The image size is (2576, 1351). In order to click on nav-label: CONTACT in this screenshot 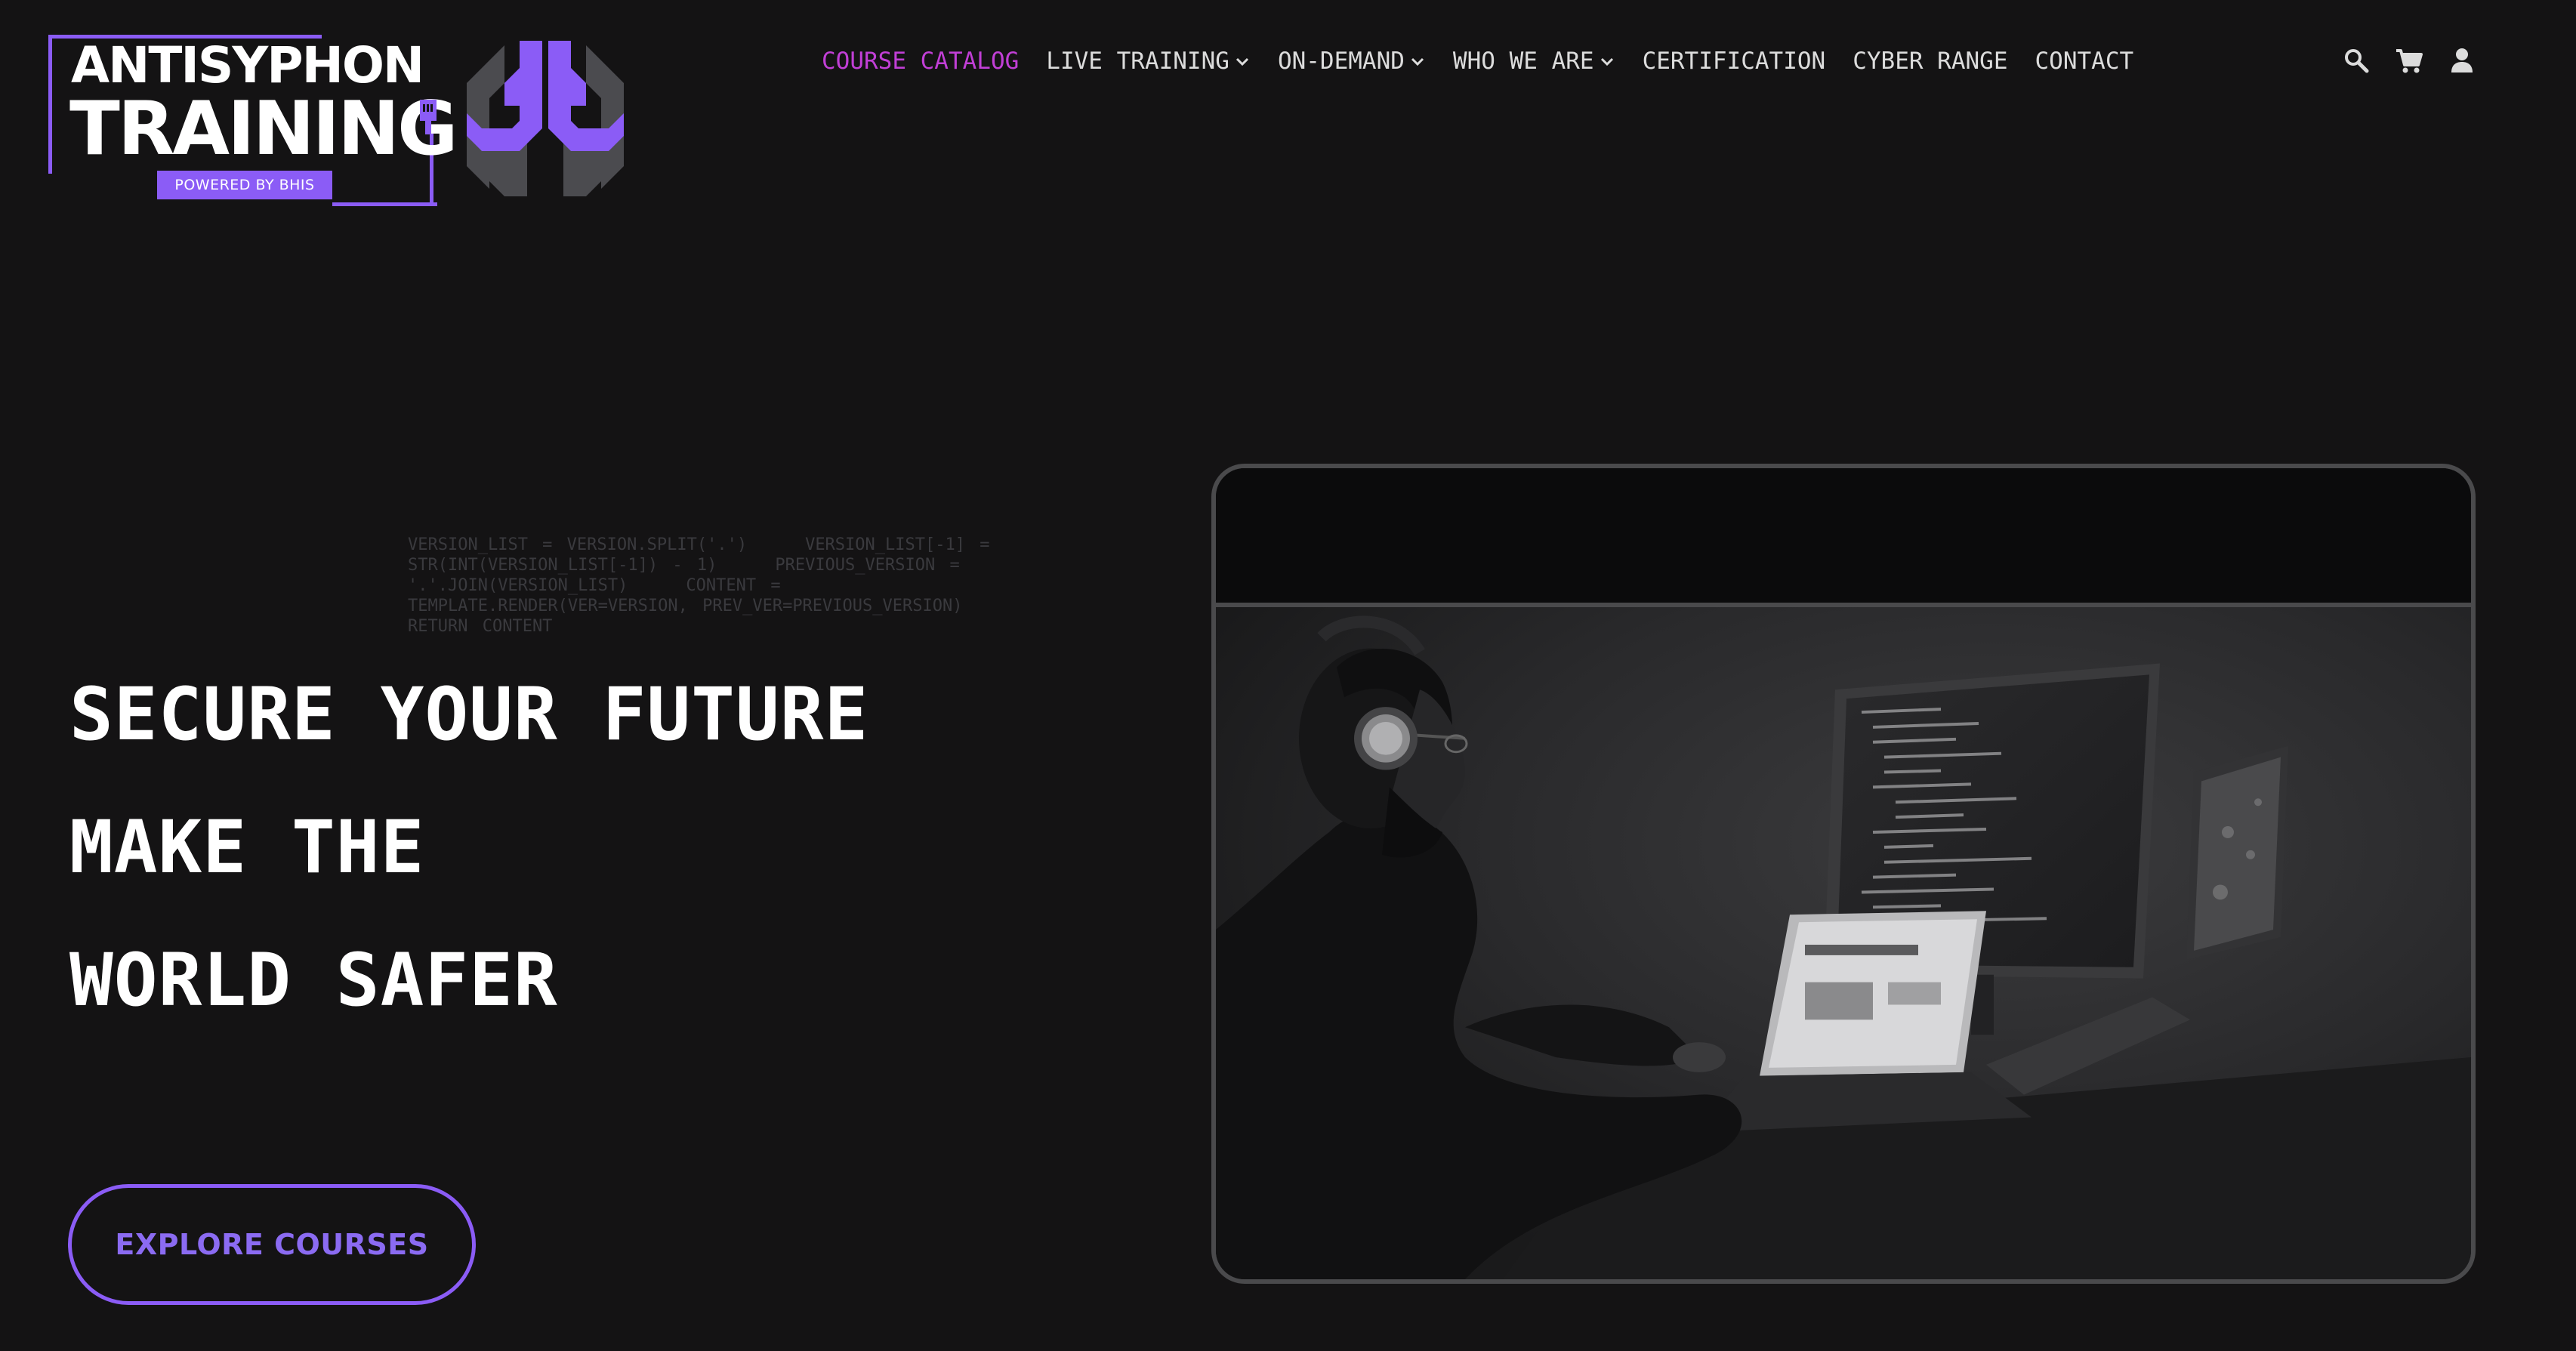, I will do `click(2084, 61)`.